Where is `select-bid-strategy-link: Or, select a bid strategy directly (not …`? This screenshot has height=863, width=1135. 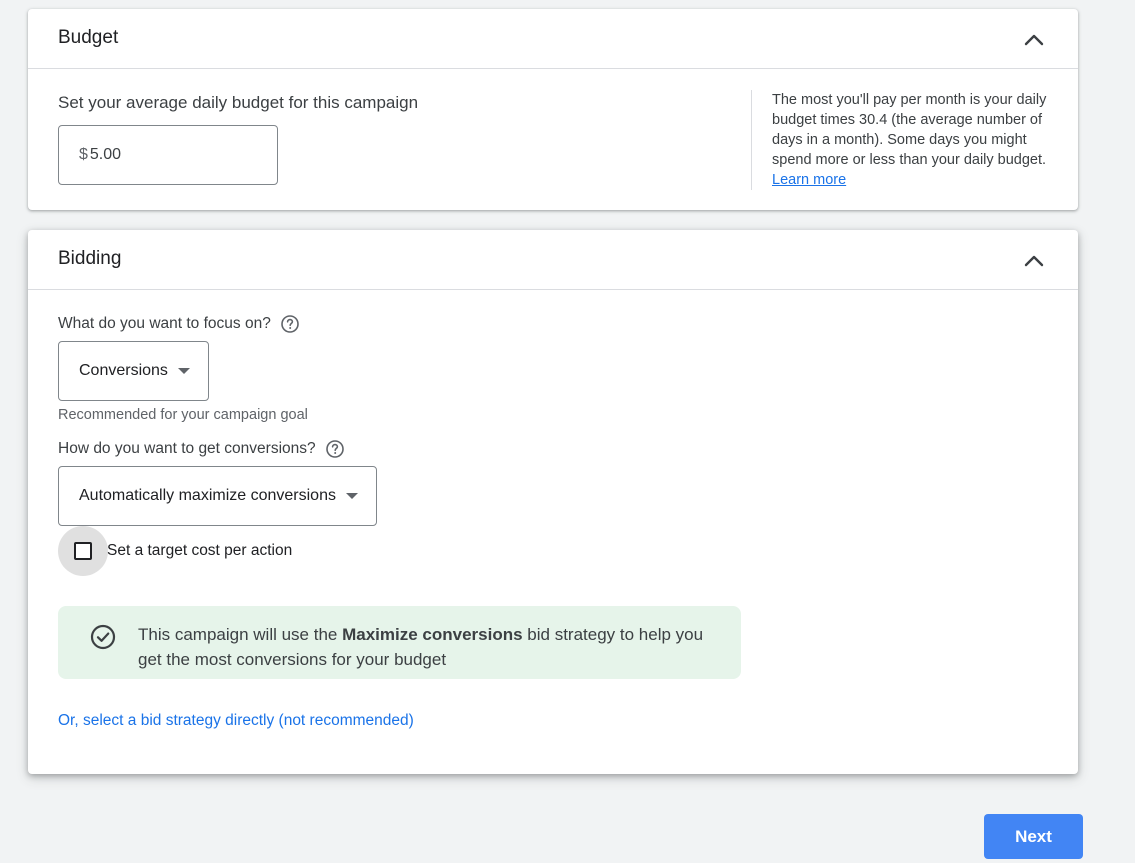
select-bid-strategy-link: Or, select a bid strategy directly (not … is located at coordinates (236, 721).